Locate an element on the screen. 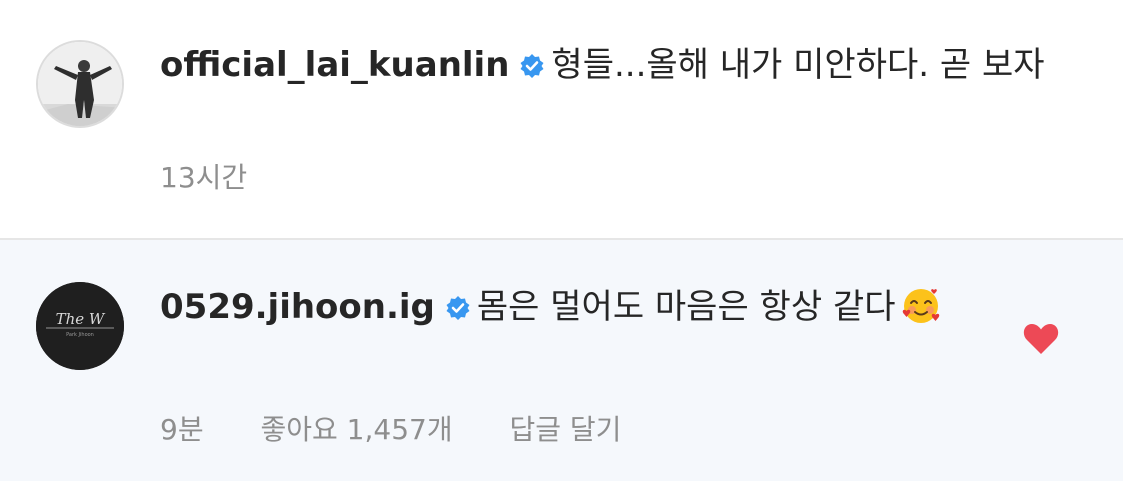  comment-time: 9분 is located at coordinates (182, 429).